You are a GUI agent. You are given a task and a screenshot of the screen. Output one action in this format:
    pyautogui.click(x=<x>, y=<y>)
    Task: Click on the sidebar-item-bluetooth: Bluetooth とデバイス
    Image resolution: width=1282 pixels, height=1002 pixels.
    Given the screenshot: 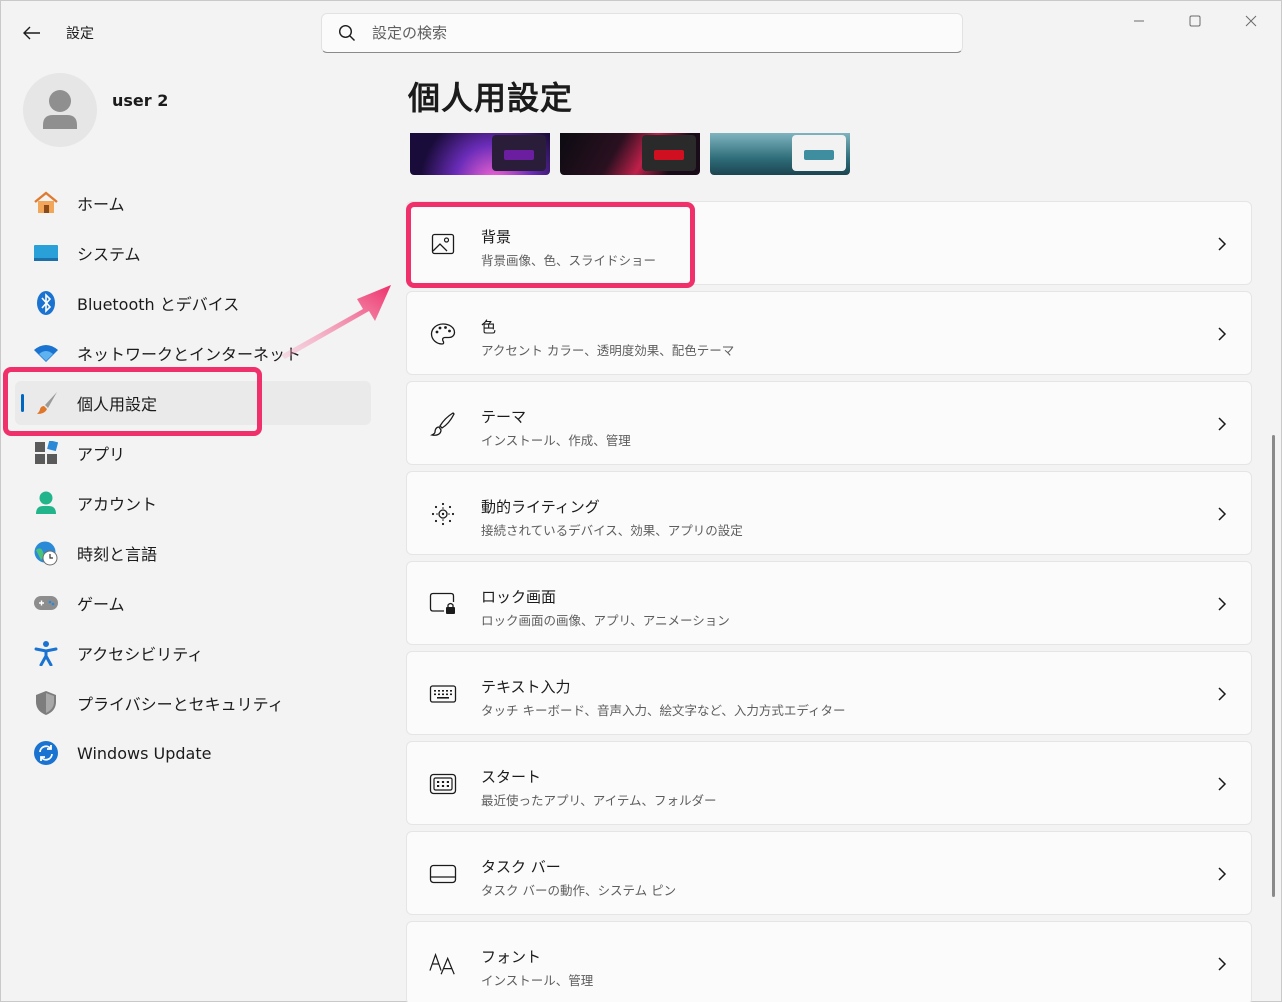 What is the action you would take?
    pyautogui.click(x=193, y=303)
    